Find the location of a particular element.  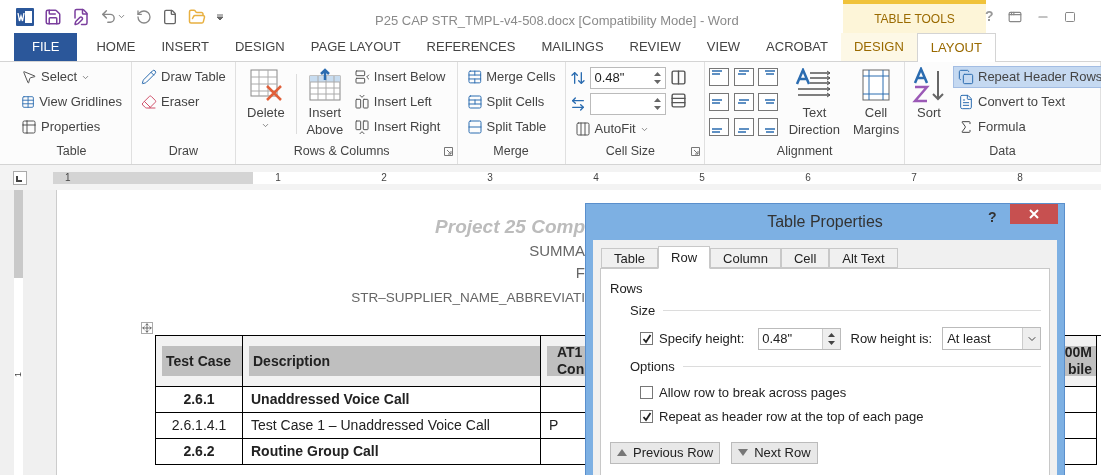

insert-row-above-icon is located at coordinates (324, 85).